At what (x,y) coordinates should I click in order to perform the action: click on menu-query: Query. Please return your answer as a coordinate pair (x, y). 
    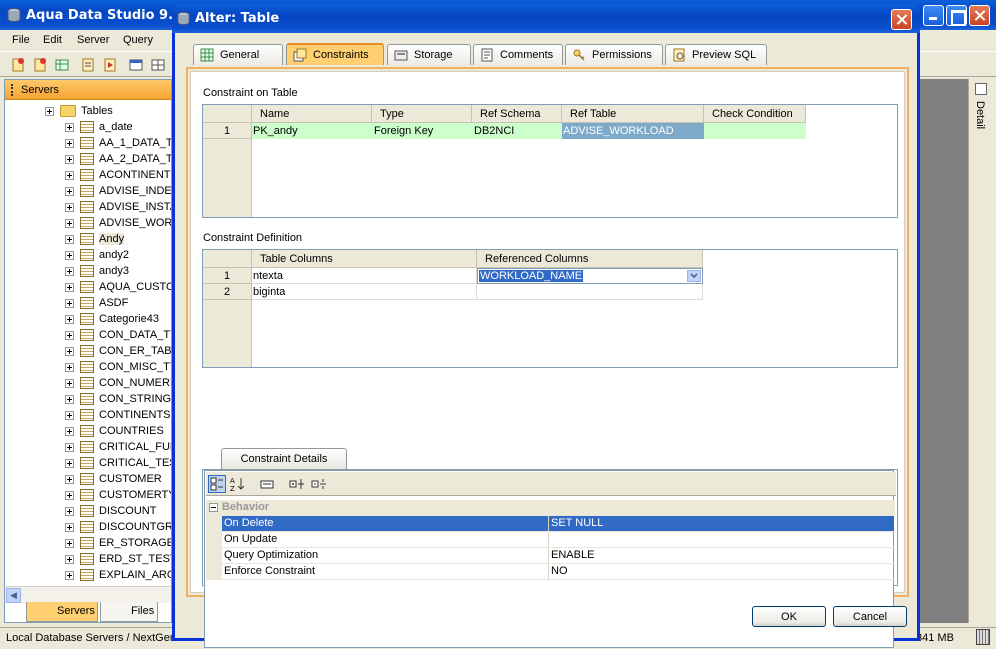
    Looking at the image, I should click on (138, 40).